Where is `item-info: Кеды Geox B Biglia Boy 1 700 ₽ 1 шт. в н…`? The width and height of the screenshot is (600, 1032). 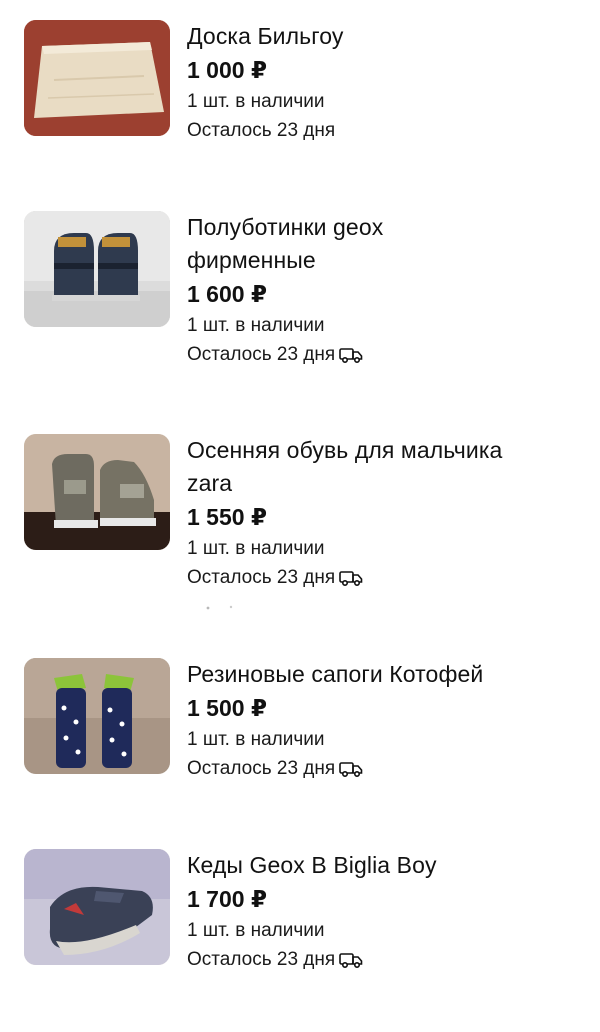
item-info: Кеды Geox B Biglia Boy 1 700 ₽ 1 шт. в н… is located at coordinates (387, 911).